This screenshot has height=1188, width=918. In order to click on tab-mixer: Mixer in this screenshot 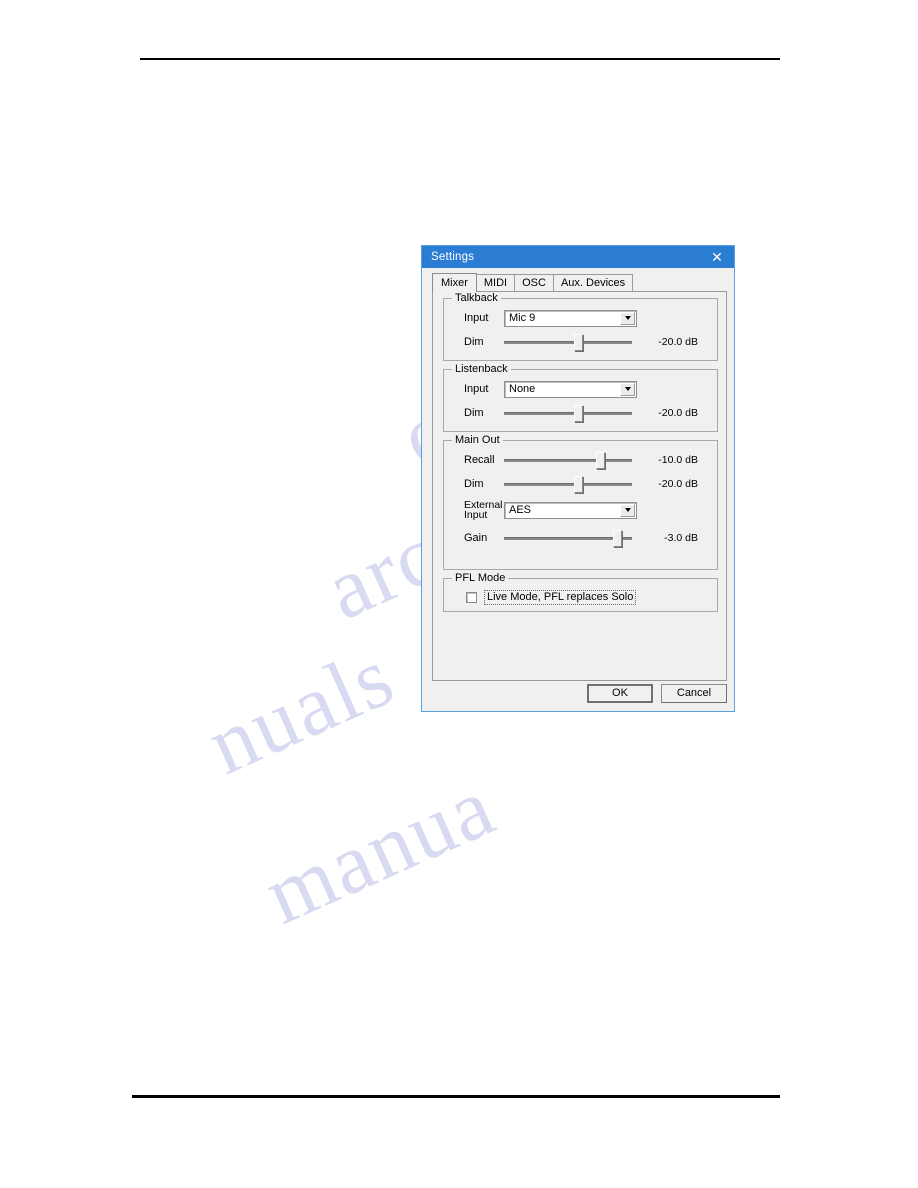, I will do `click(454, 282)`.